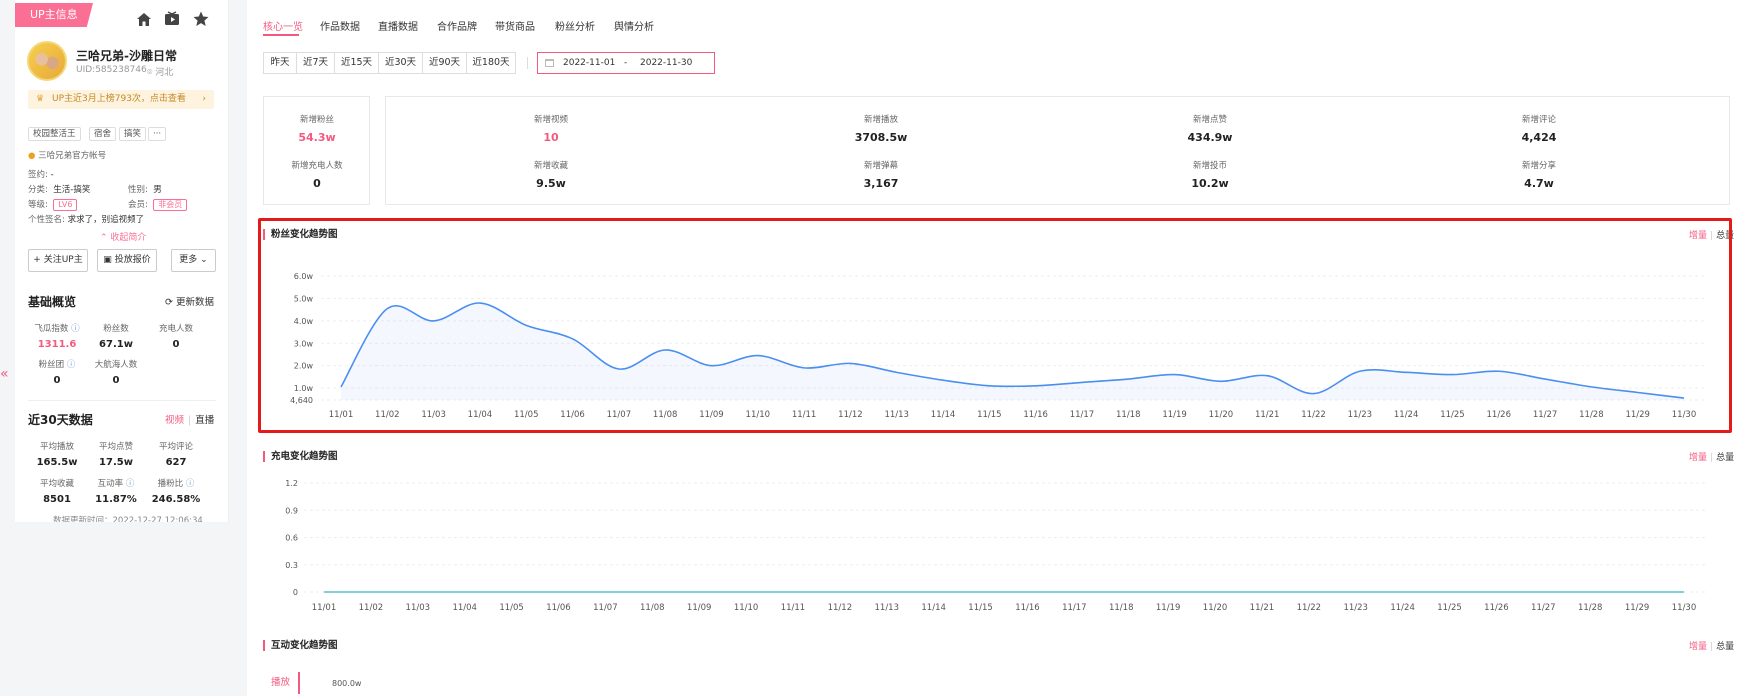 The width and height of the screenshot is (1739, 696). Describe the element at coordinates (549, 63) in the screenshot. I see `calendar-icon` at that location.